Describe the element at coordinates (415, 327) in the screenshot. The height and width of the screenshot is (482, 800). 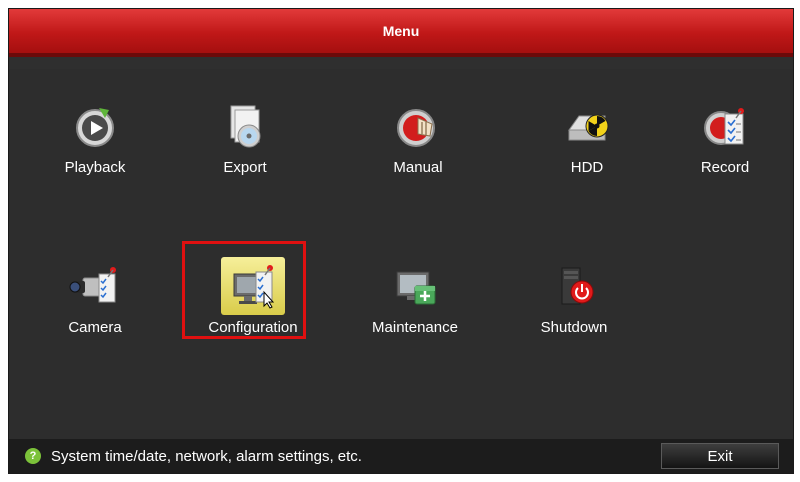
I see `menu-item-label: Maintenance` at that location.